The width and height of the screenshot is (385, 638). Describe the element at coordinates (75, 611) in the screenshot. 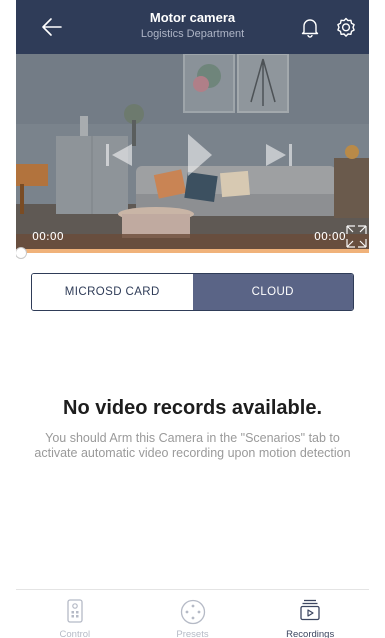

I see `remote-icon` at that location.